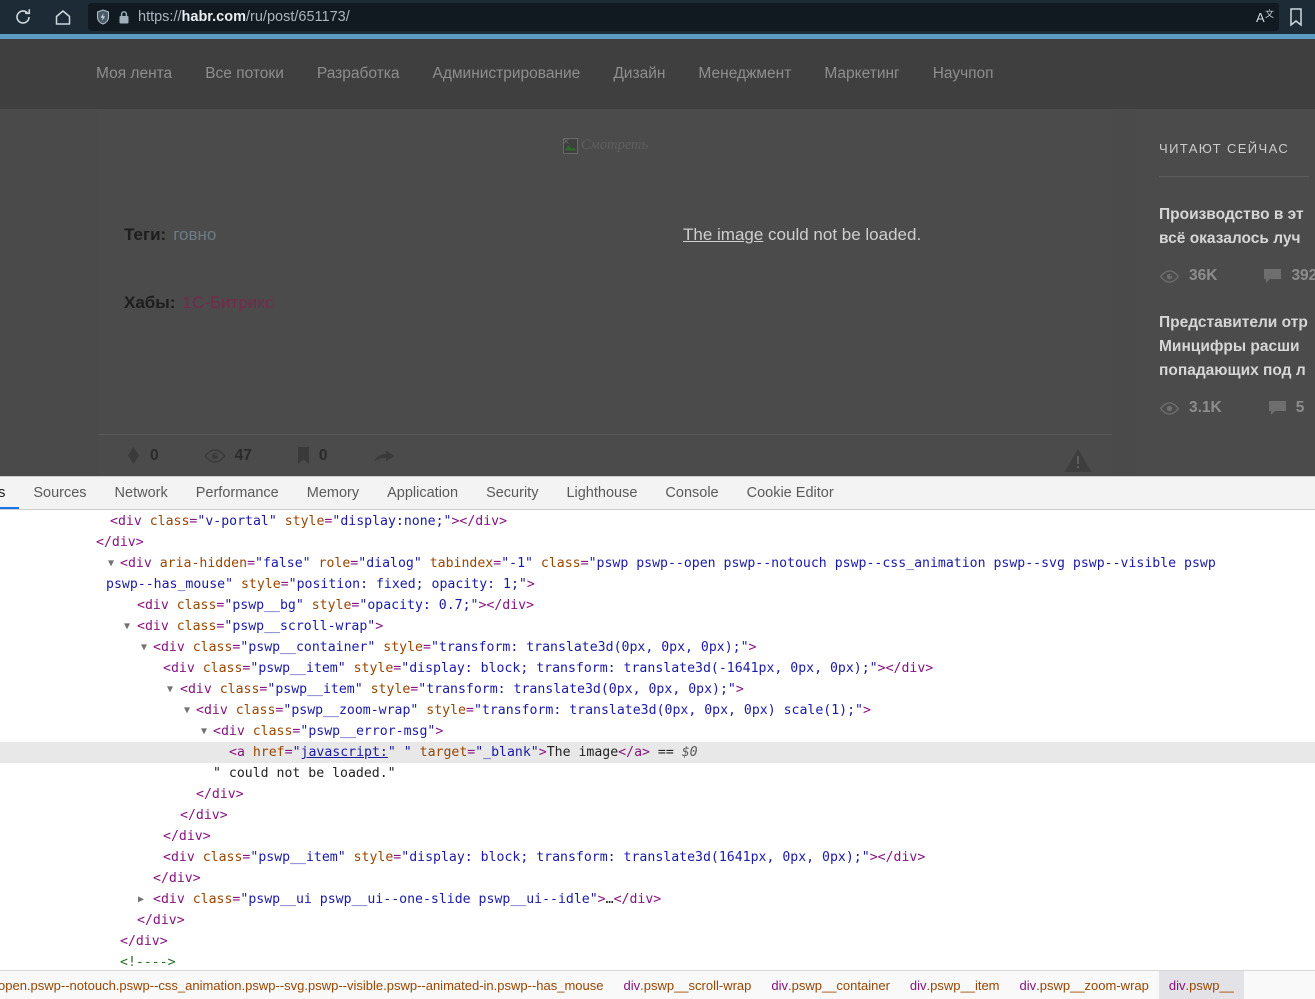  I want to click on shield-icon, so click(103, 17).